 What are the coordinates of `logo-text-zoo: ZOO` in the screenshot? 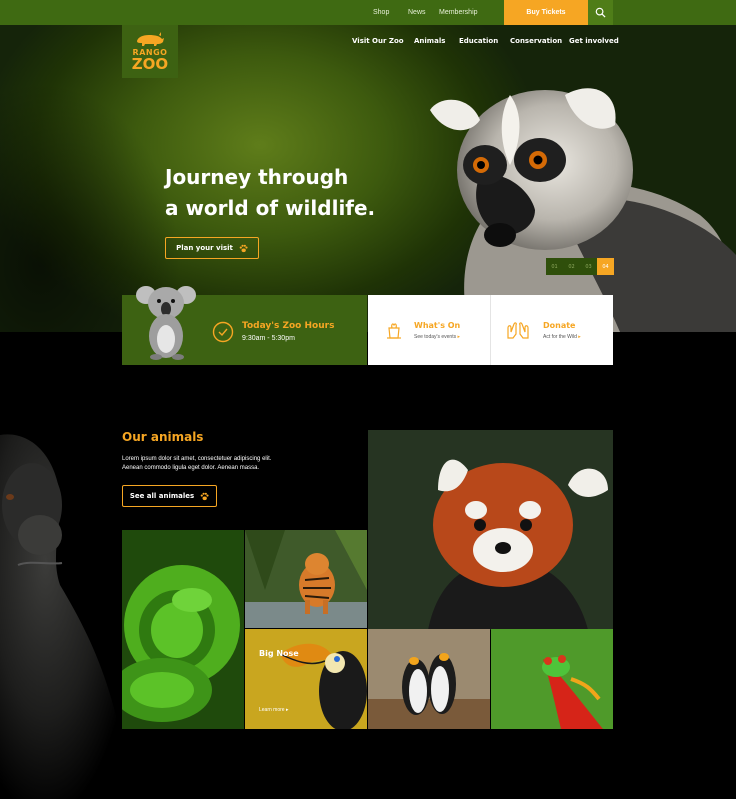 It's located at (150, 64).